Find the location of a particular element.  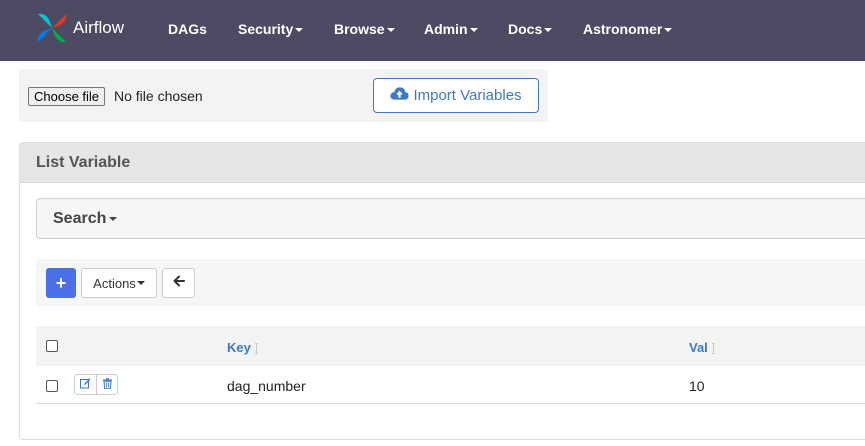

column-key-label: Key is located at coordinates (239, 347).